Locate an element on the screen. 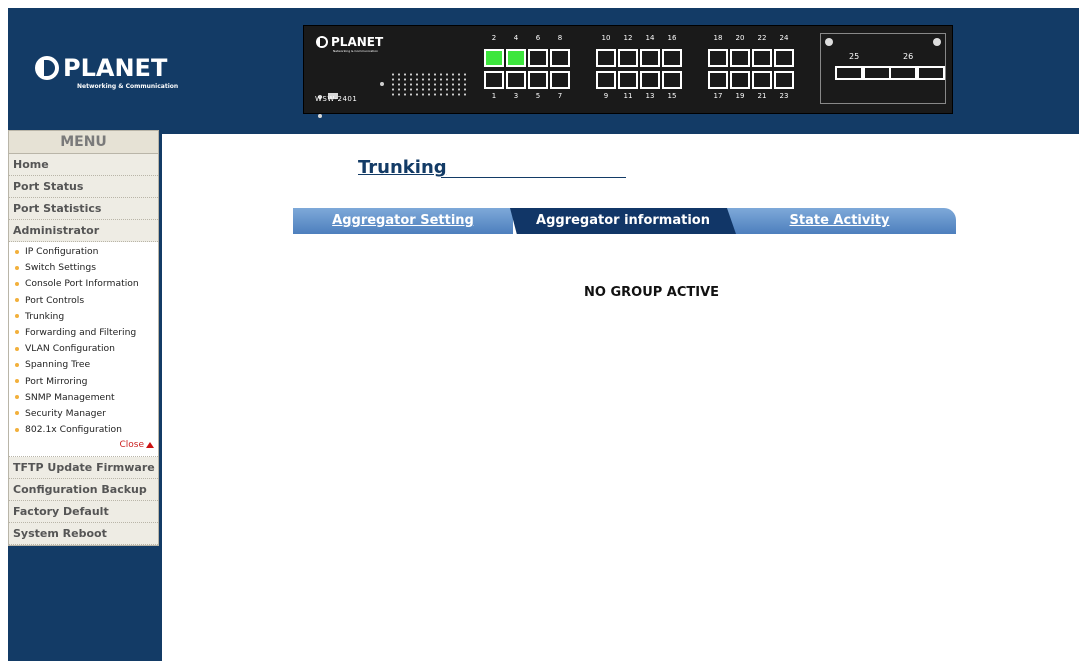 Image resolution: width=1079 pixels, height=661 pixels. logo-tagline: Networking & Communication is located at coordinates (128, 86).